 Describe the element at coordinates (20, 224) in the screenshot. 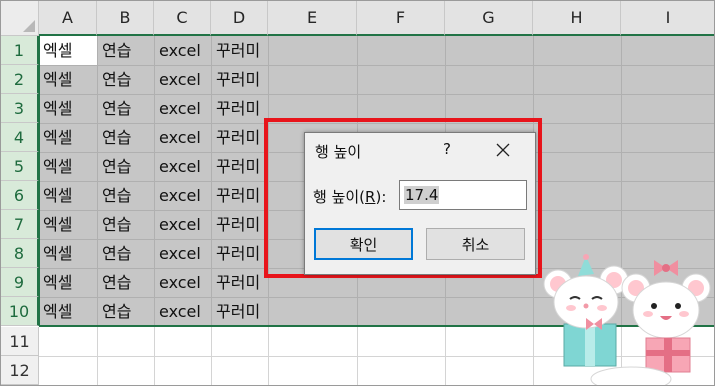

I see `row-header-7: 7` at that location.